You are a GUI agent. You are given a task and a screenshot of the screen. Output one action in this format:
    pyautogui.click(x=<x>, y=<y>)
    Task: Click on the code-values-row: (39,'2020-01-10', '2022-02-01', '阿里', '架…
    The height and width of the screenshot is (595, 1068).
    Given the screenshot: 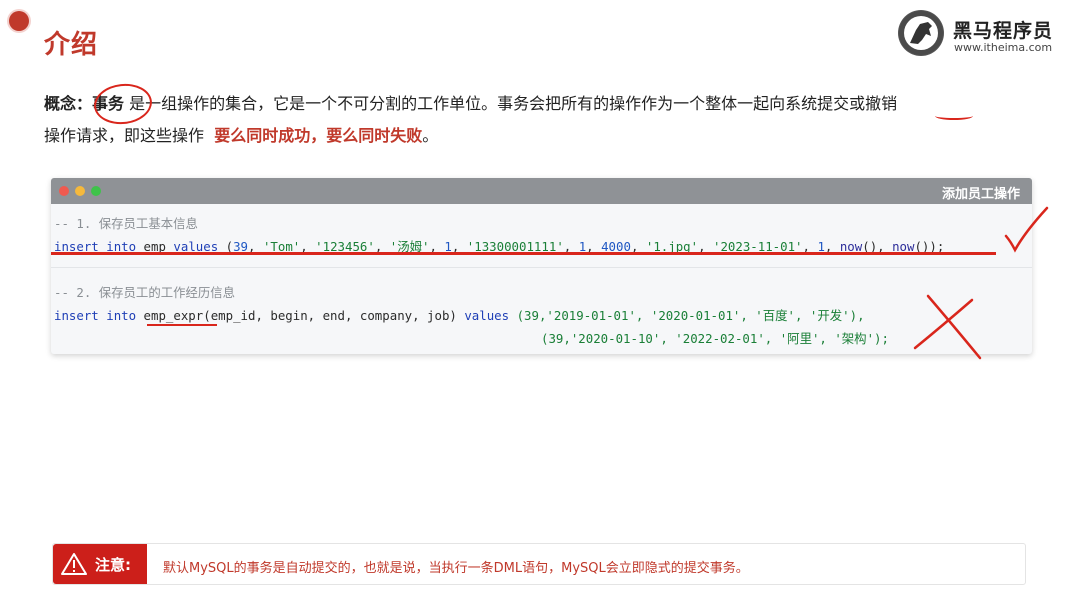 What is the action you would take?
    pyautogui.click(x=715, y=338)
    